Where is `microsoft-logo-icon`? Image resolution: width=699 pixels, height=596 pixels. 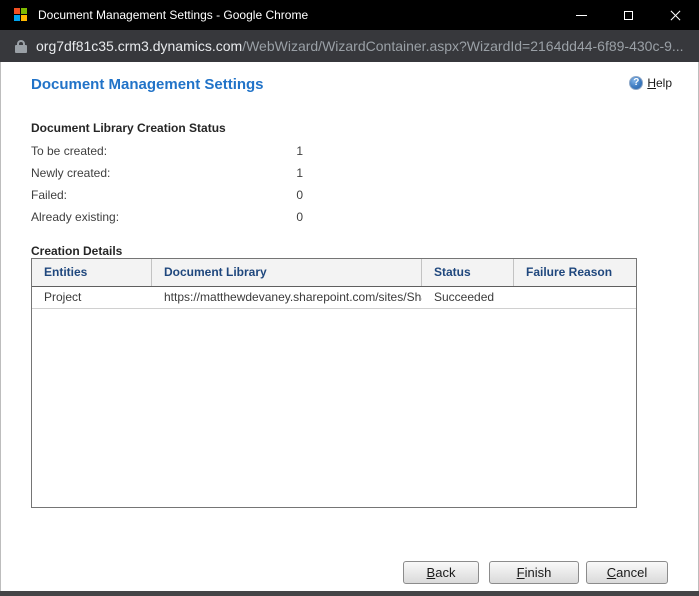
microsoft-logo-icon is located at coordinates (21, 15).